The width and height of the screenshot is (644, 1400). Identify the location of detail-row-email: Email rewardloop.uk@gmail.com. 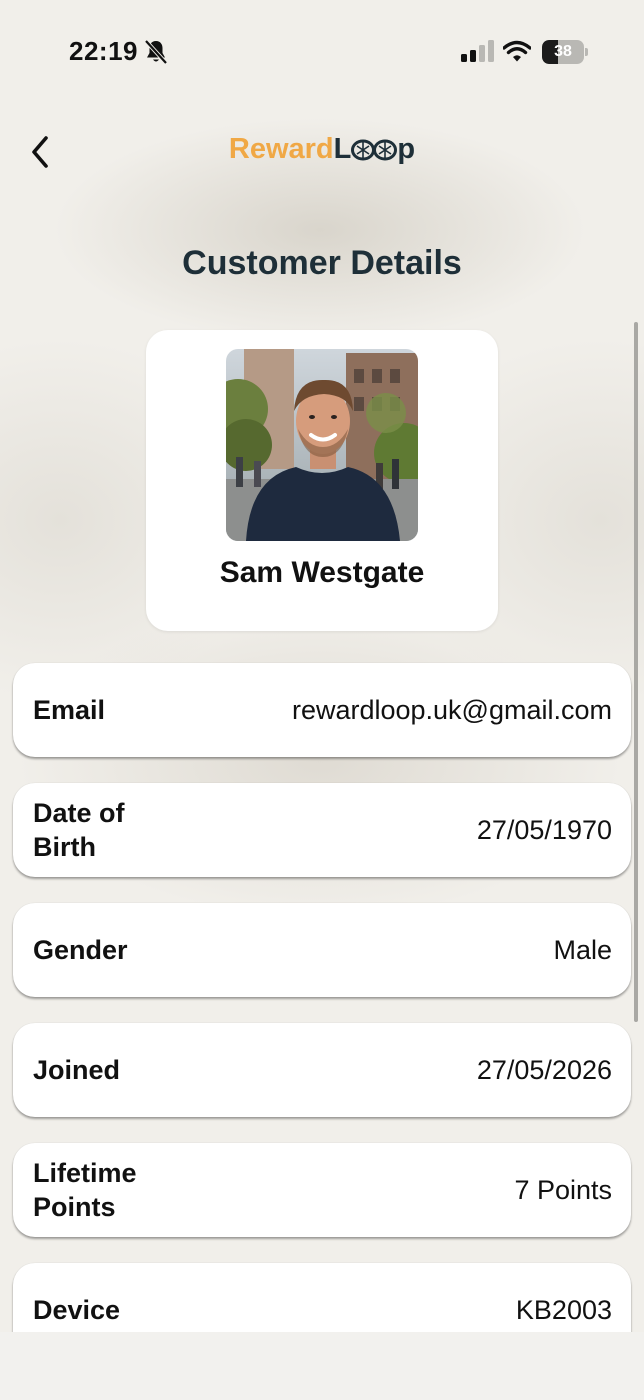
(322, 710).